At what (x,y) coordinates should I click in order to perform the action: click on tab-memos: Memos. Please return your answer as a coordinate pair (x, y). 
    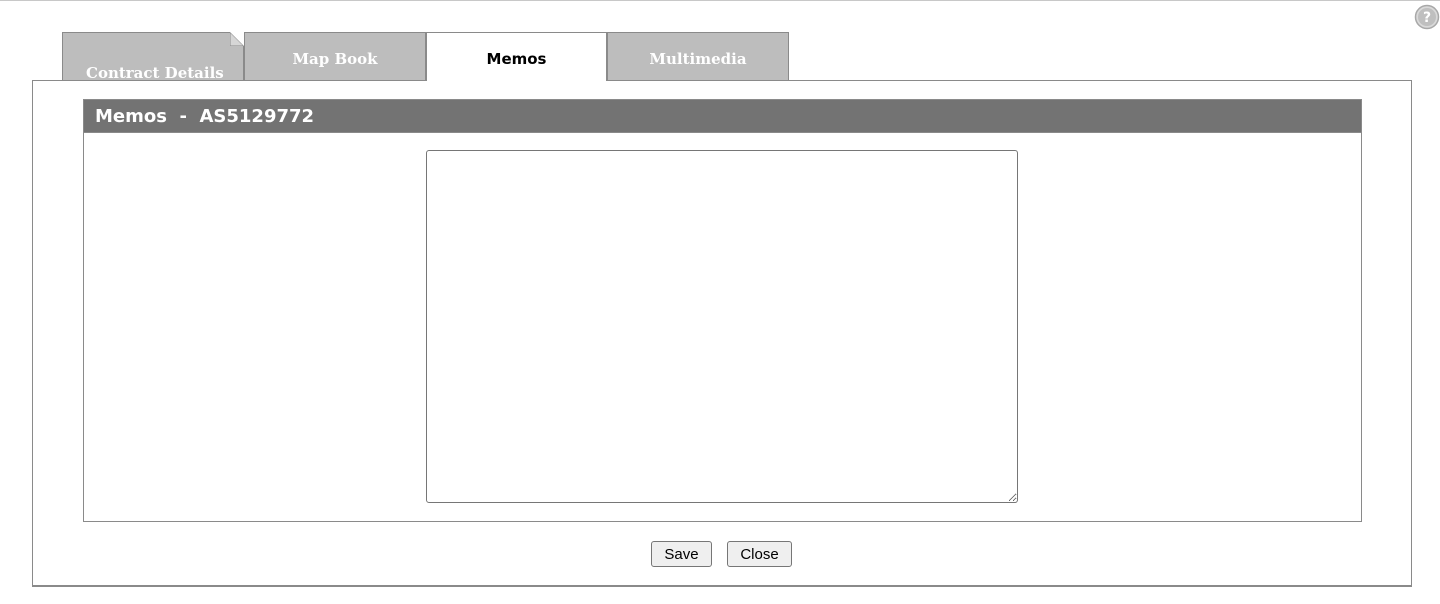
    Looking at the image, I should click on (516, 56).